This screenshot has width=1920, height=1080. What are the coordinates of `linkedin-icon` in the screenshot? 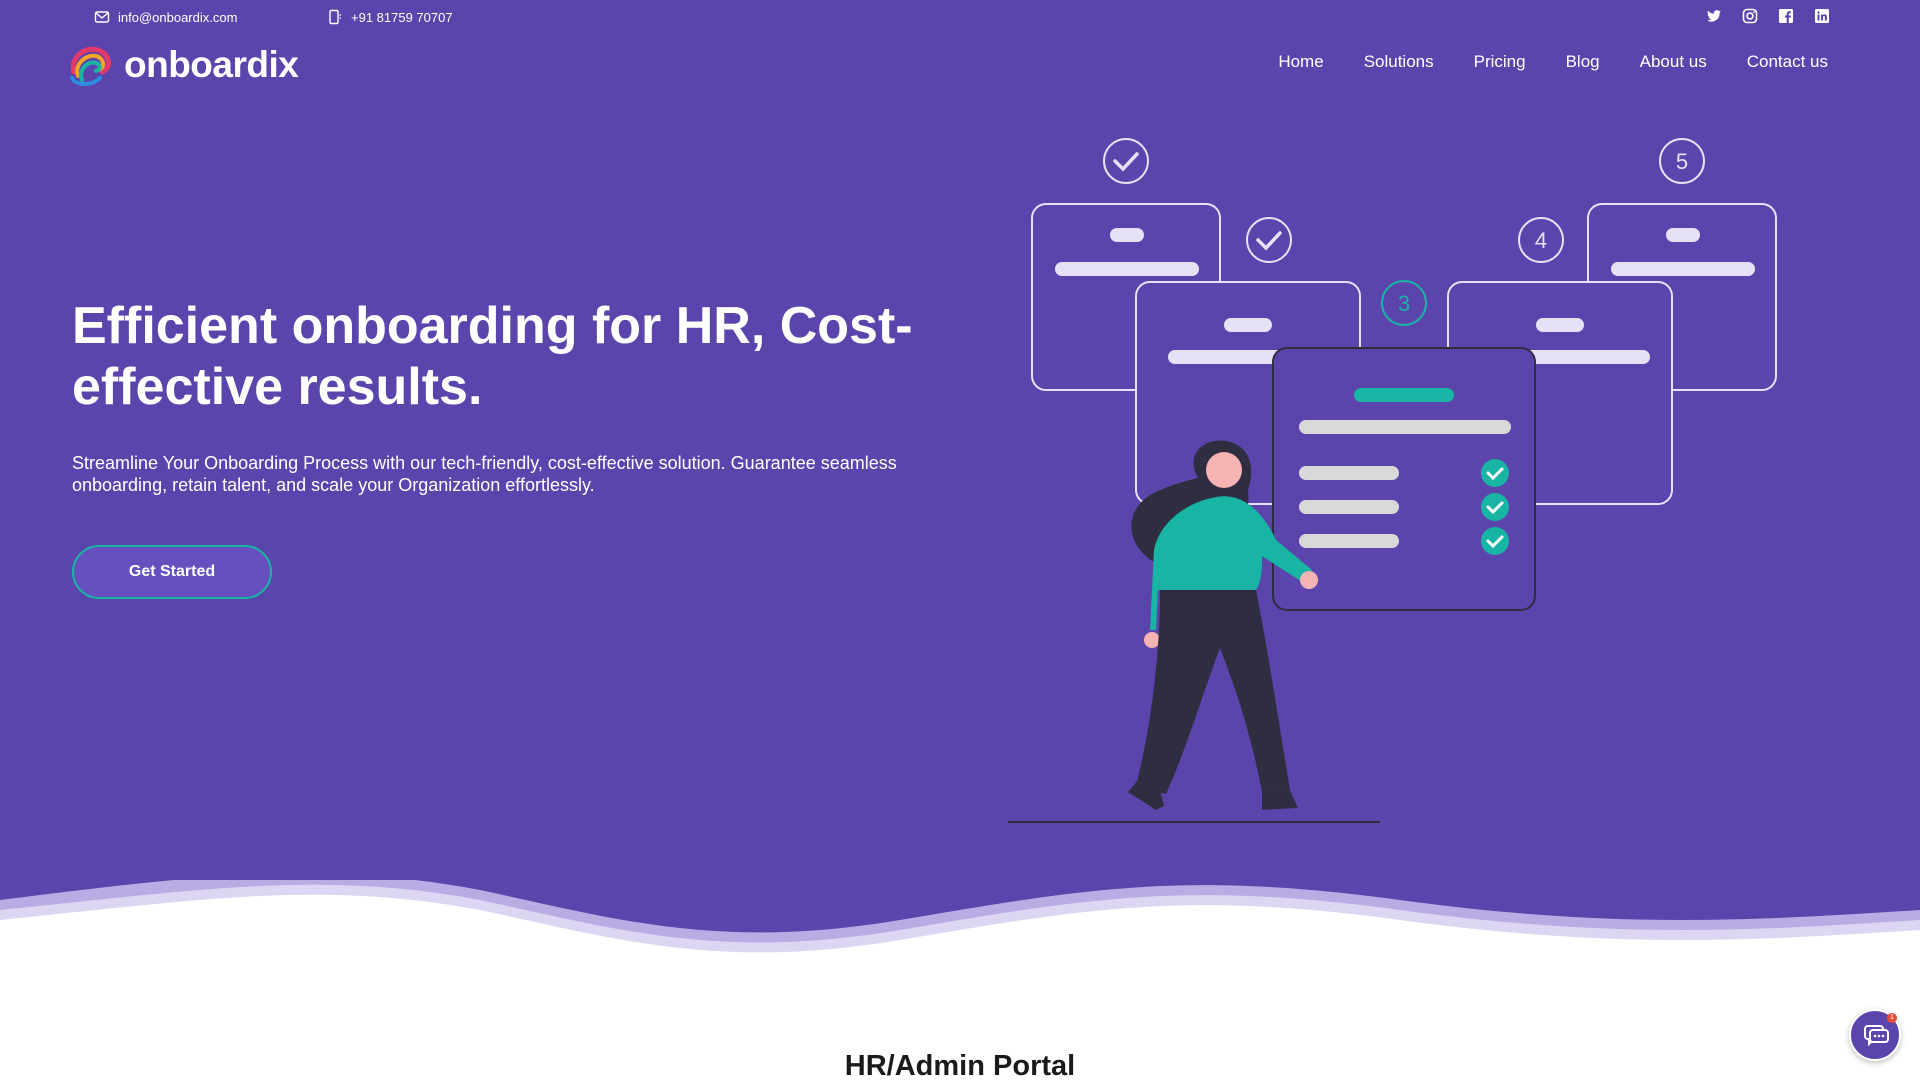 It's located at (1822, 16).